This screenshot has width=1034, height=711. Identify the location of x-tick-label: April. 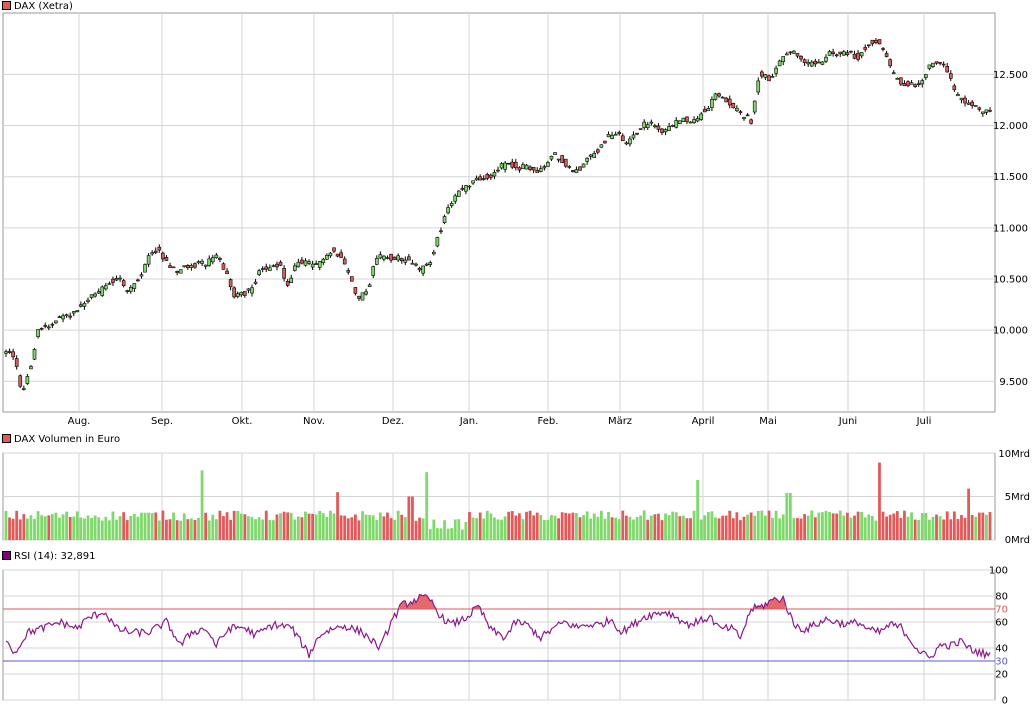
(703, 421).